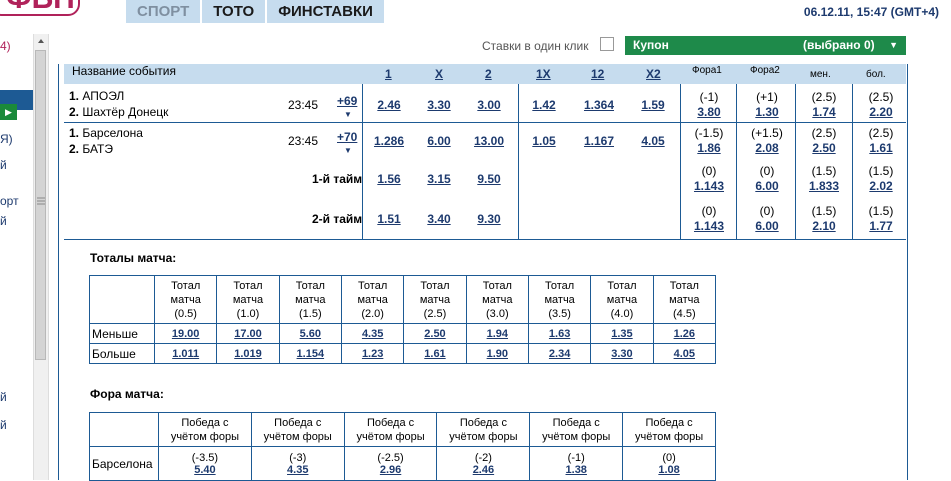 The width and height of the screenshot is (951, 481). Describe the element at coordinates (40, 205) in the screenshot. I see `scrollbar-thumb` at that location.